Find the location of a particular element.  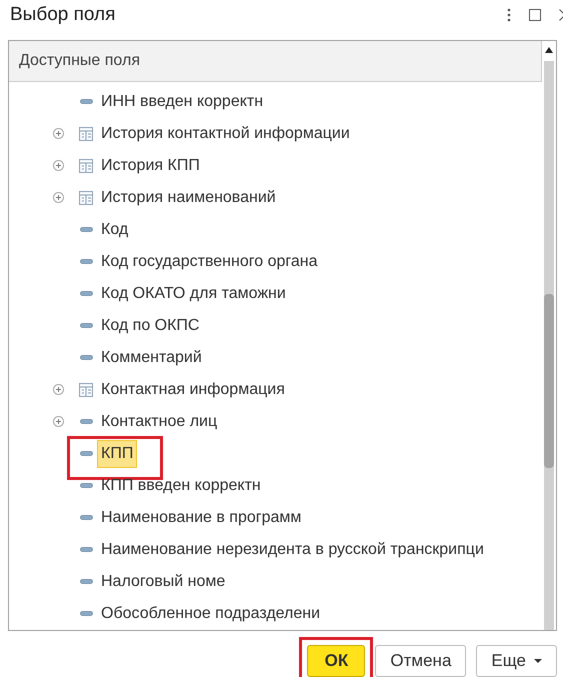

scroll-up-icon is located at coordinates (549, 49).